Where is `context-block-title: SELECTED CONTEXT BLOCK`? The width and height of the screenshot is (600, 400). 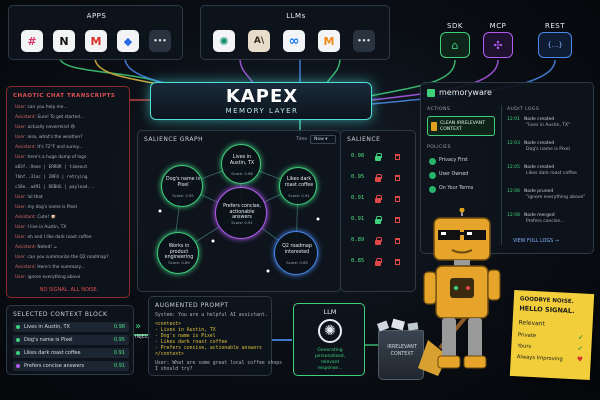
context-block-title: SELECTED CONTEXT BLOCK is located at coordinates (60, 314).